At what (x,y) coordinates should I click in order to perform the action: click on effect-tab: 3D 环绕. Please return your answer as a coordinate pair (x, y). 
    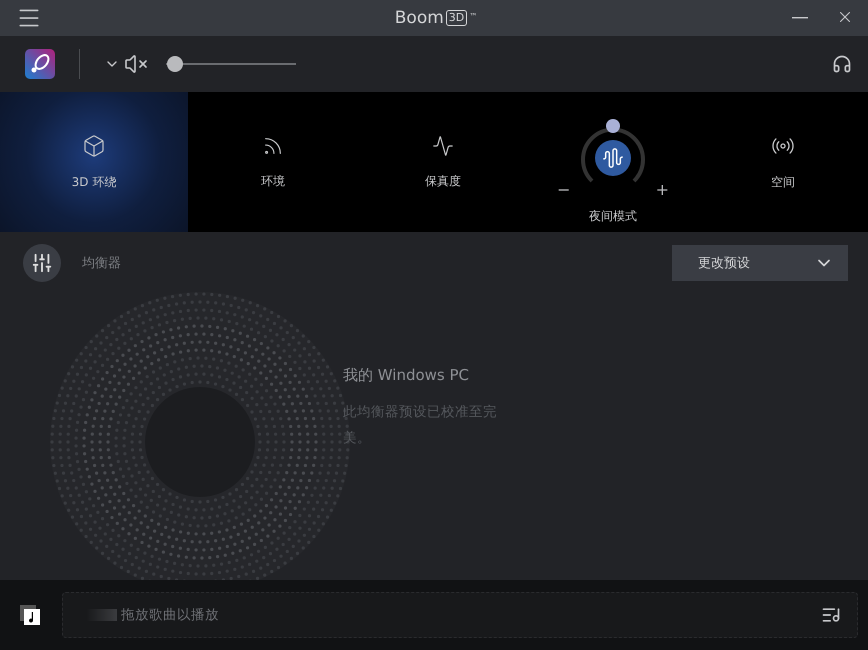
    Looking at the image, I should click on (94, 162).